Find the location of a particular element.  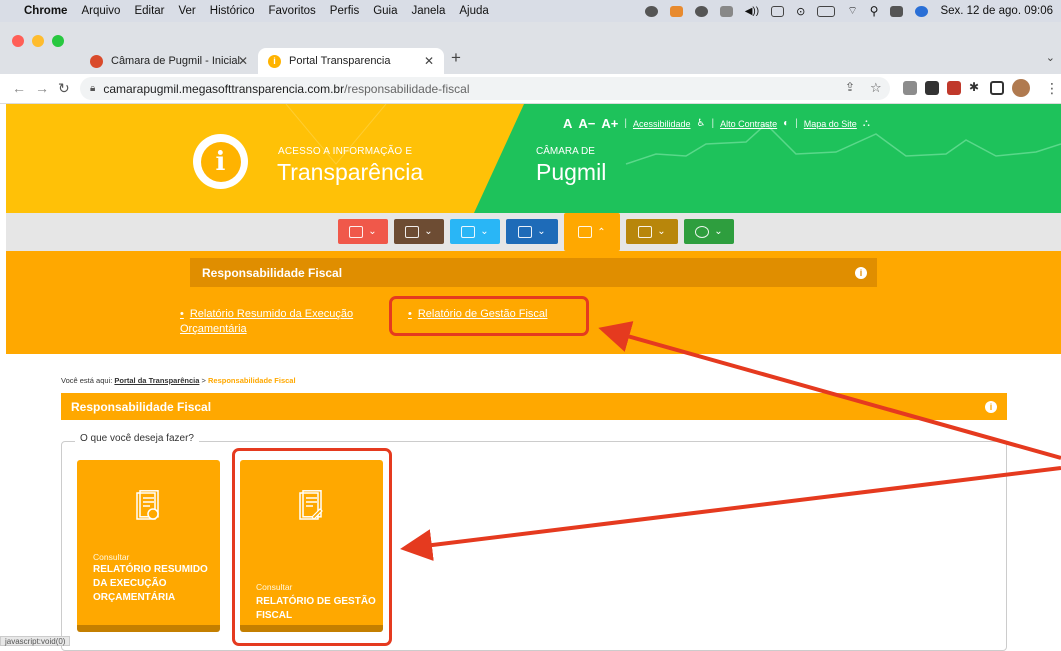

url-path: /responsabilidade-fiscal is located at coordinates (407, 88).